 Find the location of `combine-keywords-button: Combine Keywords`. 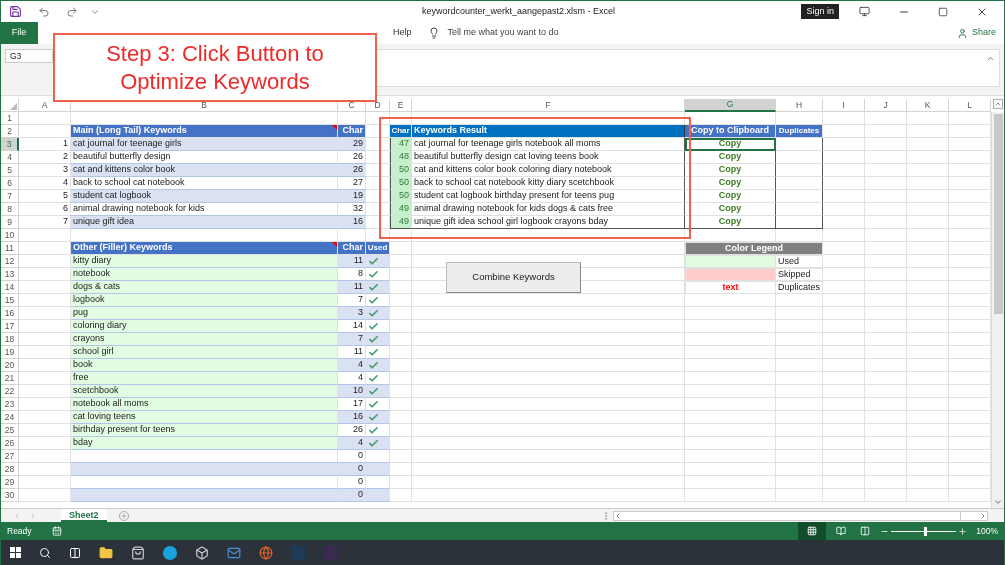

combine-keywords-button: Combine Keywords is located at coordinates (513, 277).